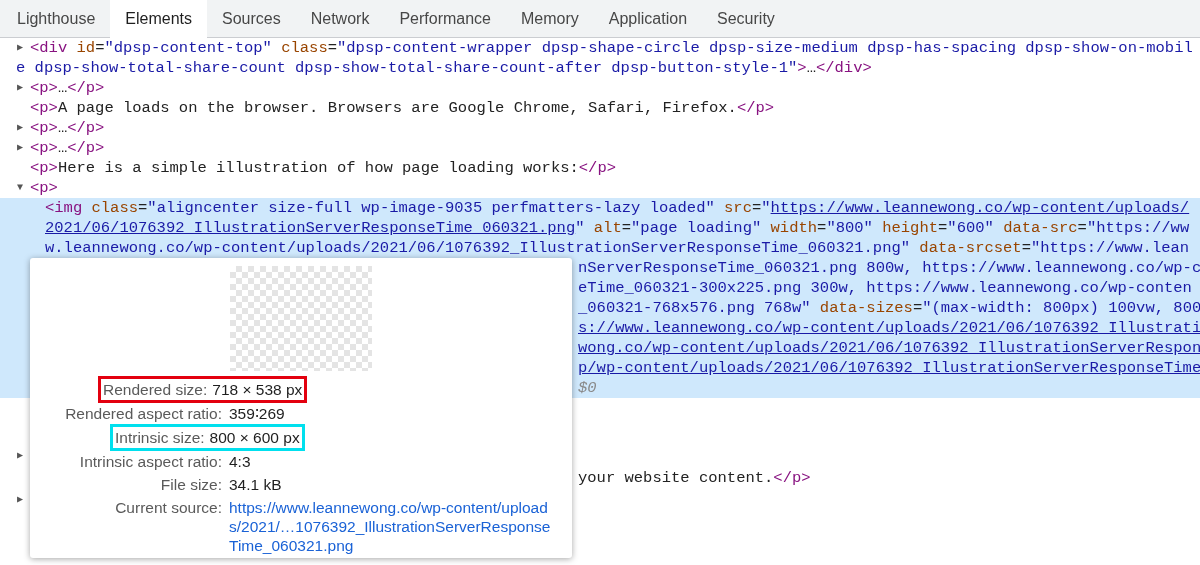  I want to click on panel-tab: Lighthouse, so click(56, 19).